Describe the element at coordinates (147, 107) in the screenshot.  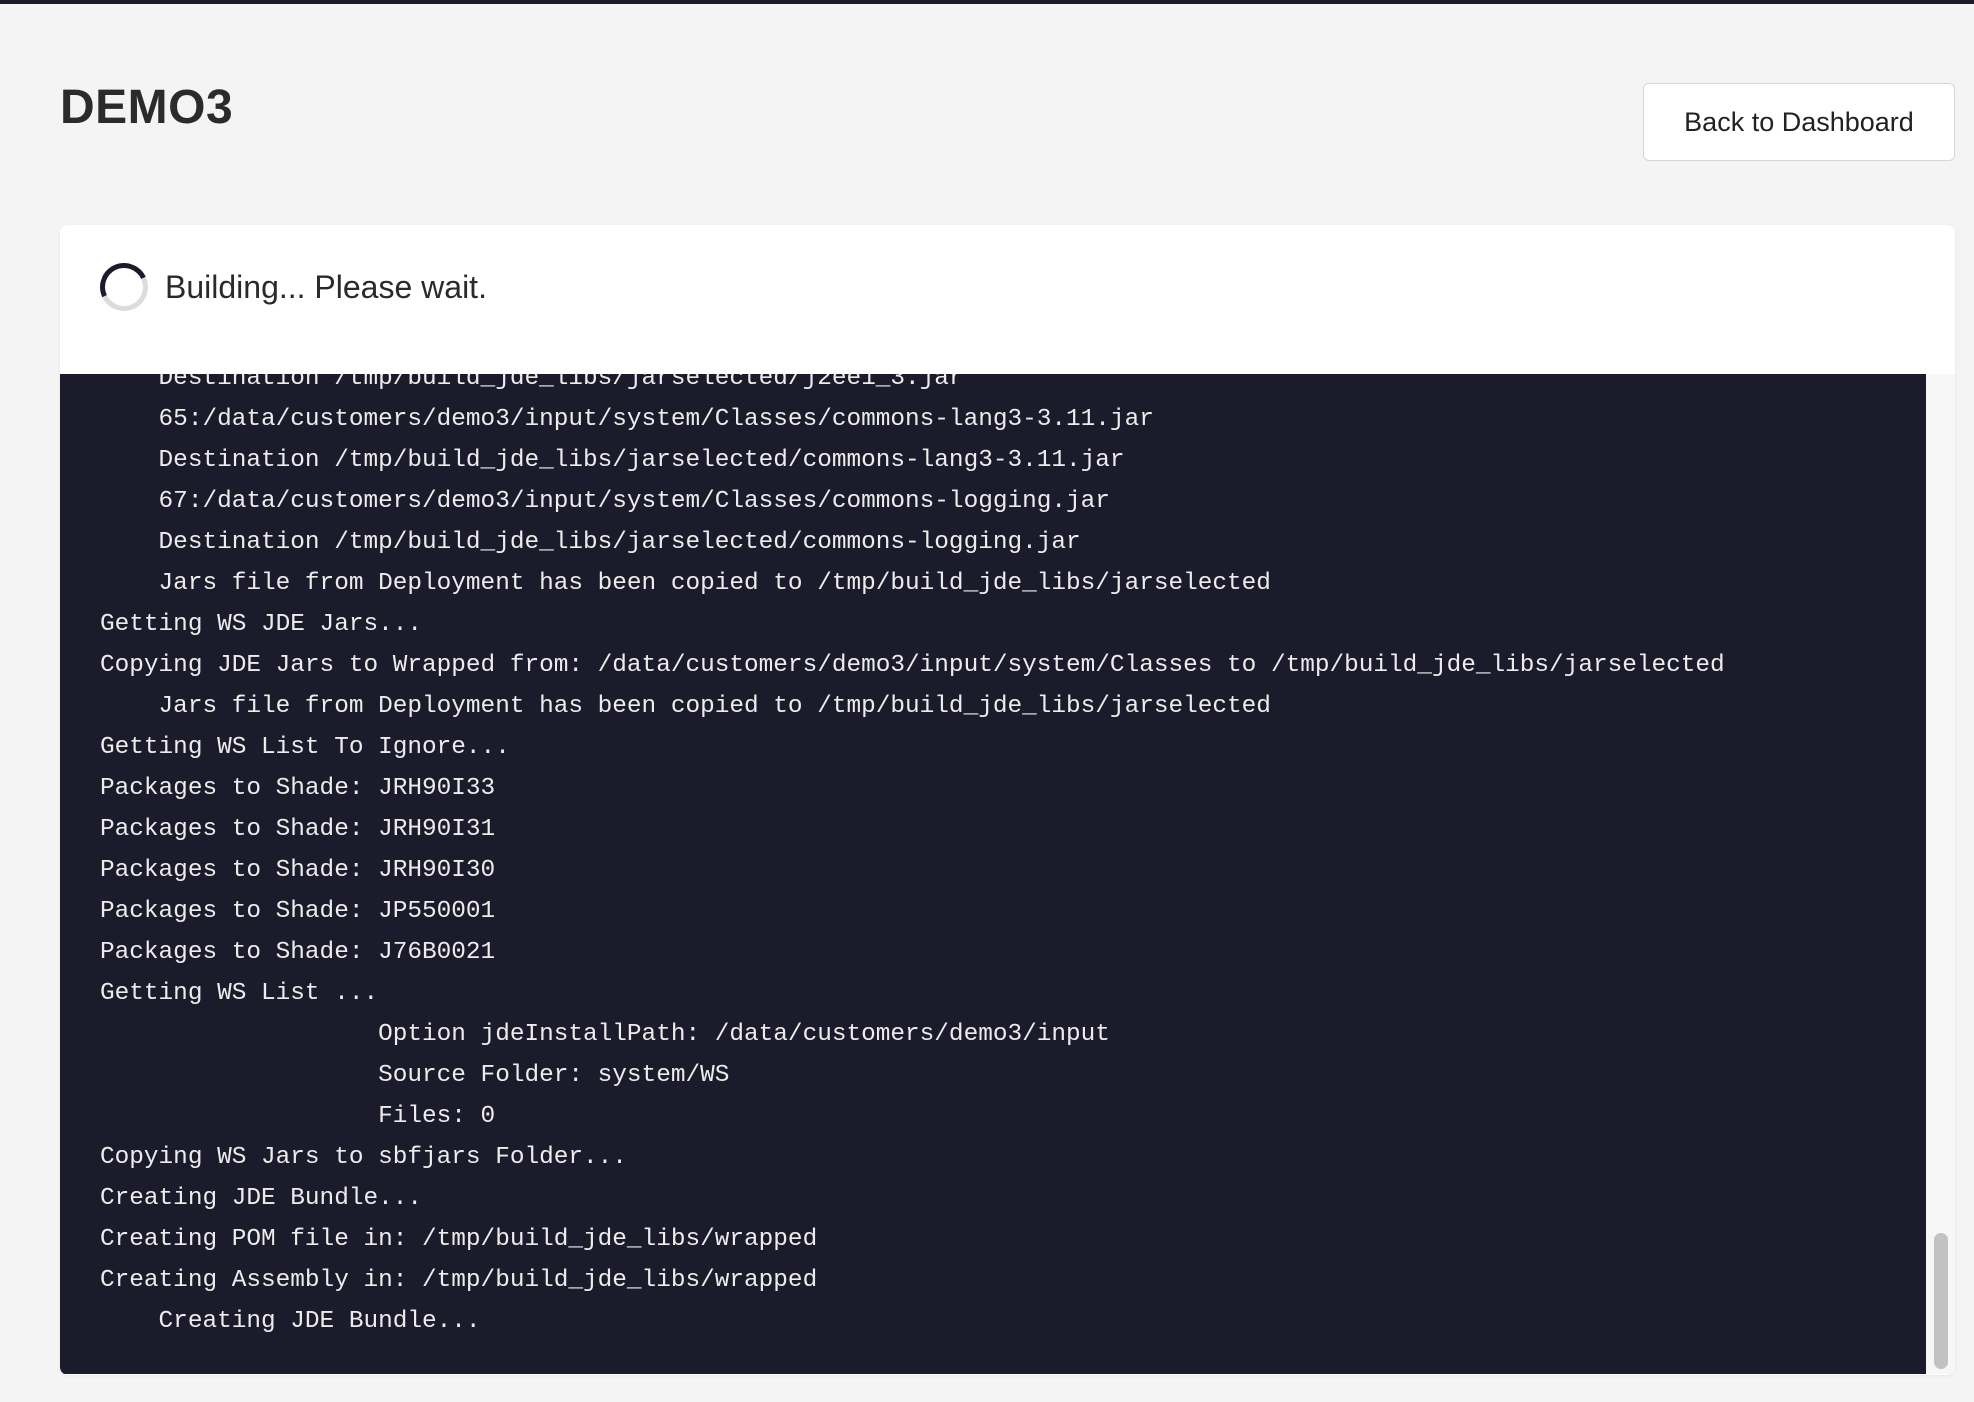
I see `page-title: DEMO3` at that location.